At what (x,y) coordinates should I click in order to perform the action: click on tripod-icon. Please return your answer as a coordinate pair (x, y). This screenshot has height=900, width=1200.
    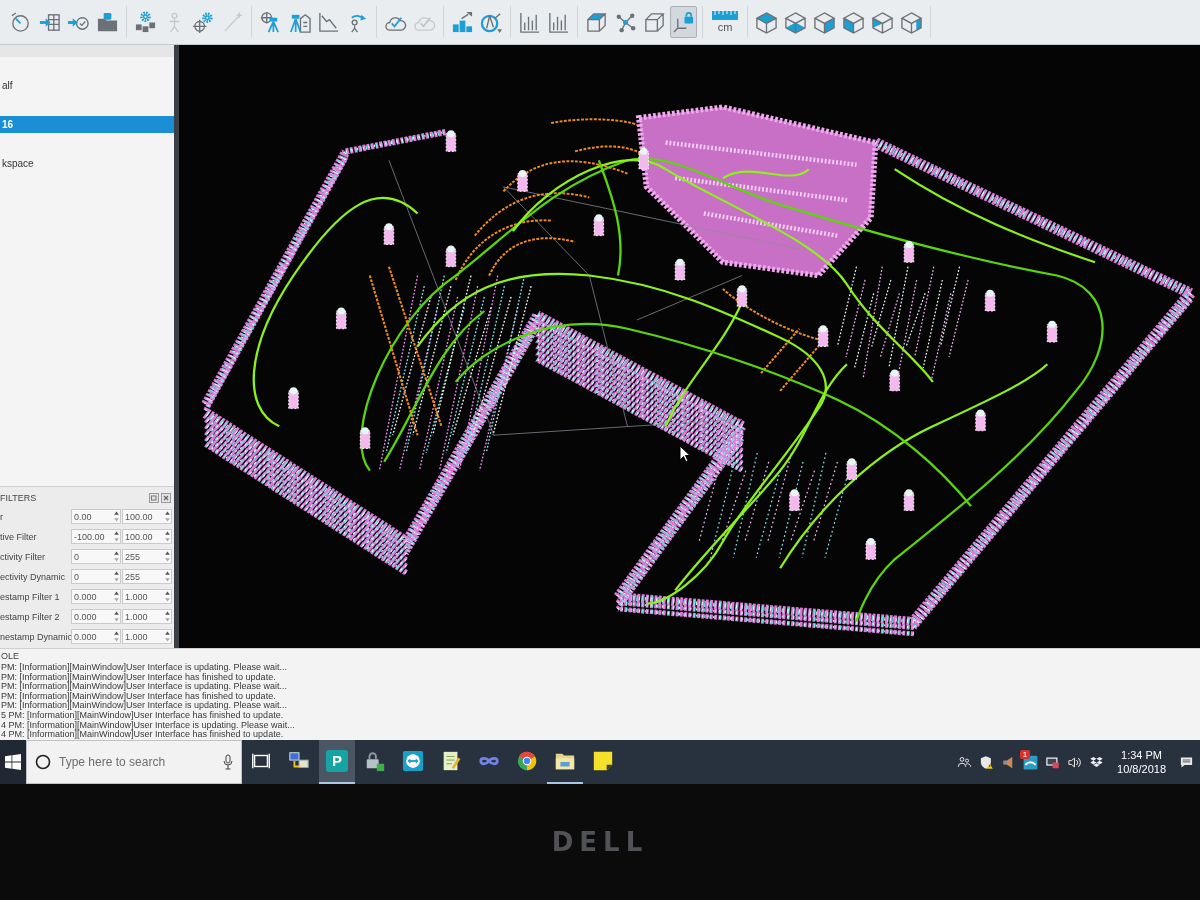
    Looking at the image, I should click on (270, 22).